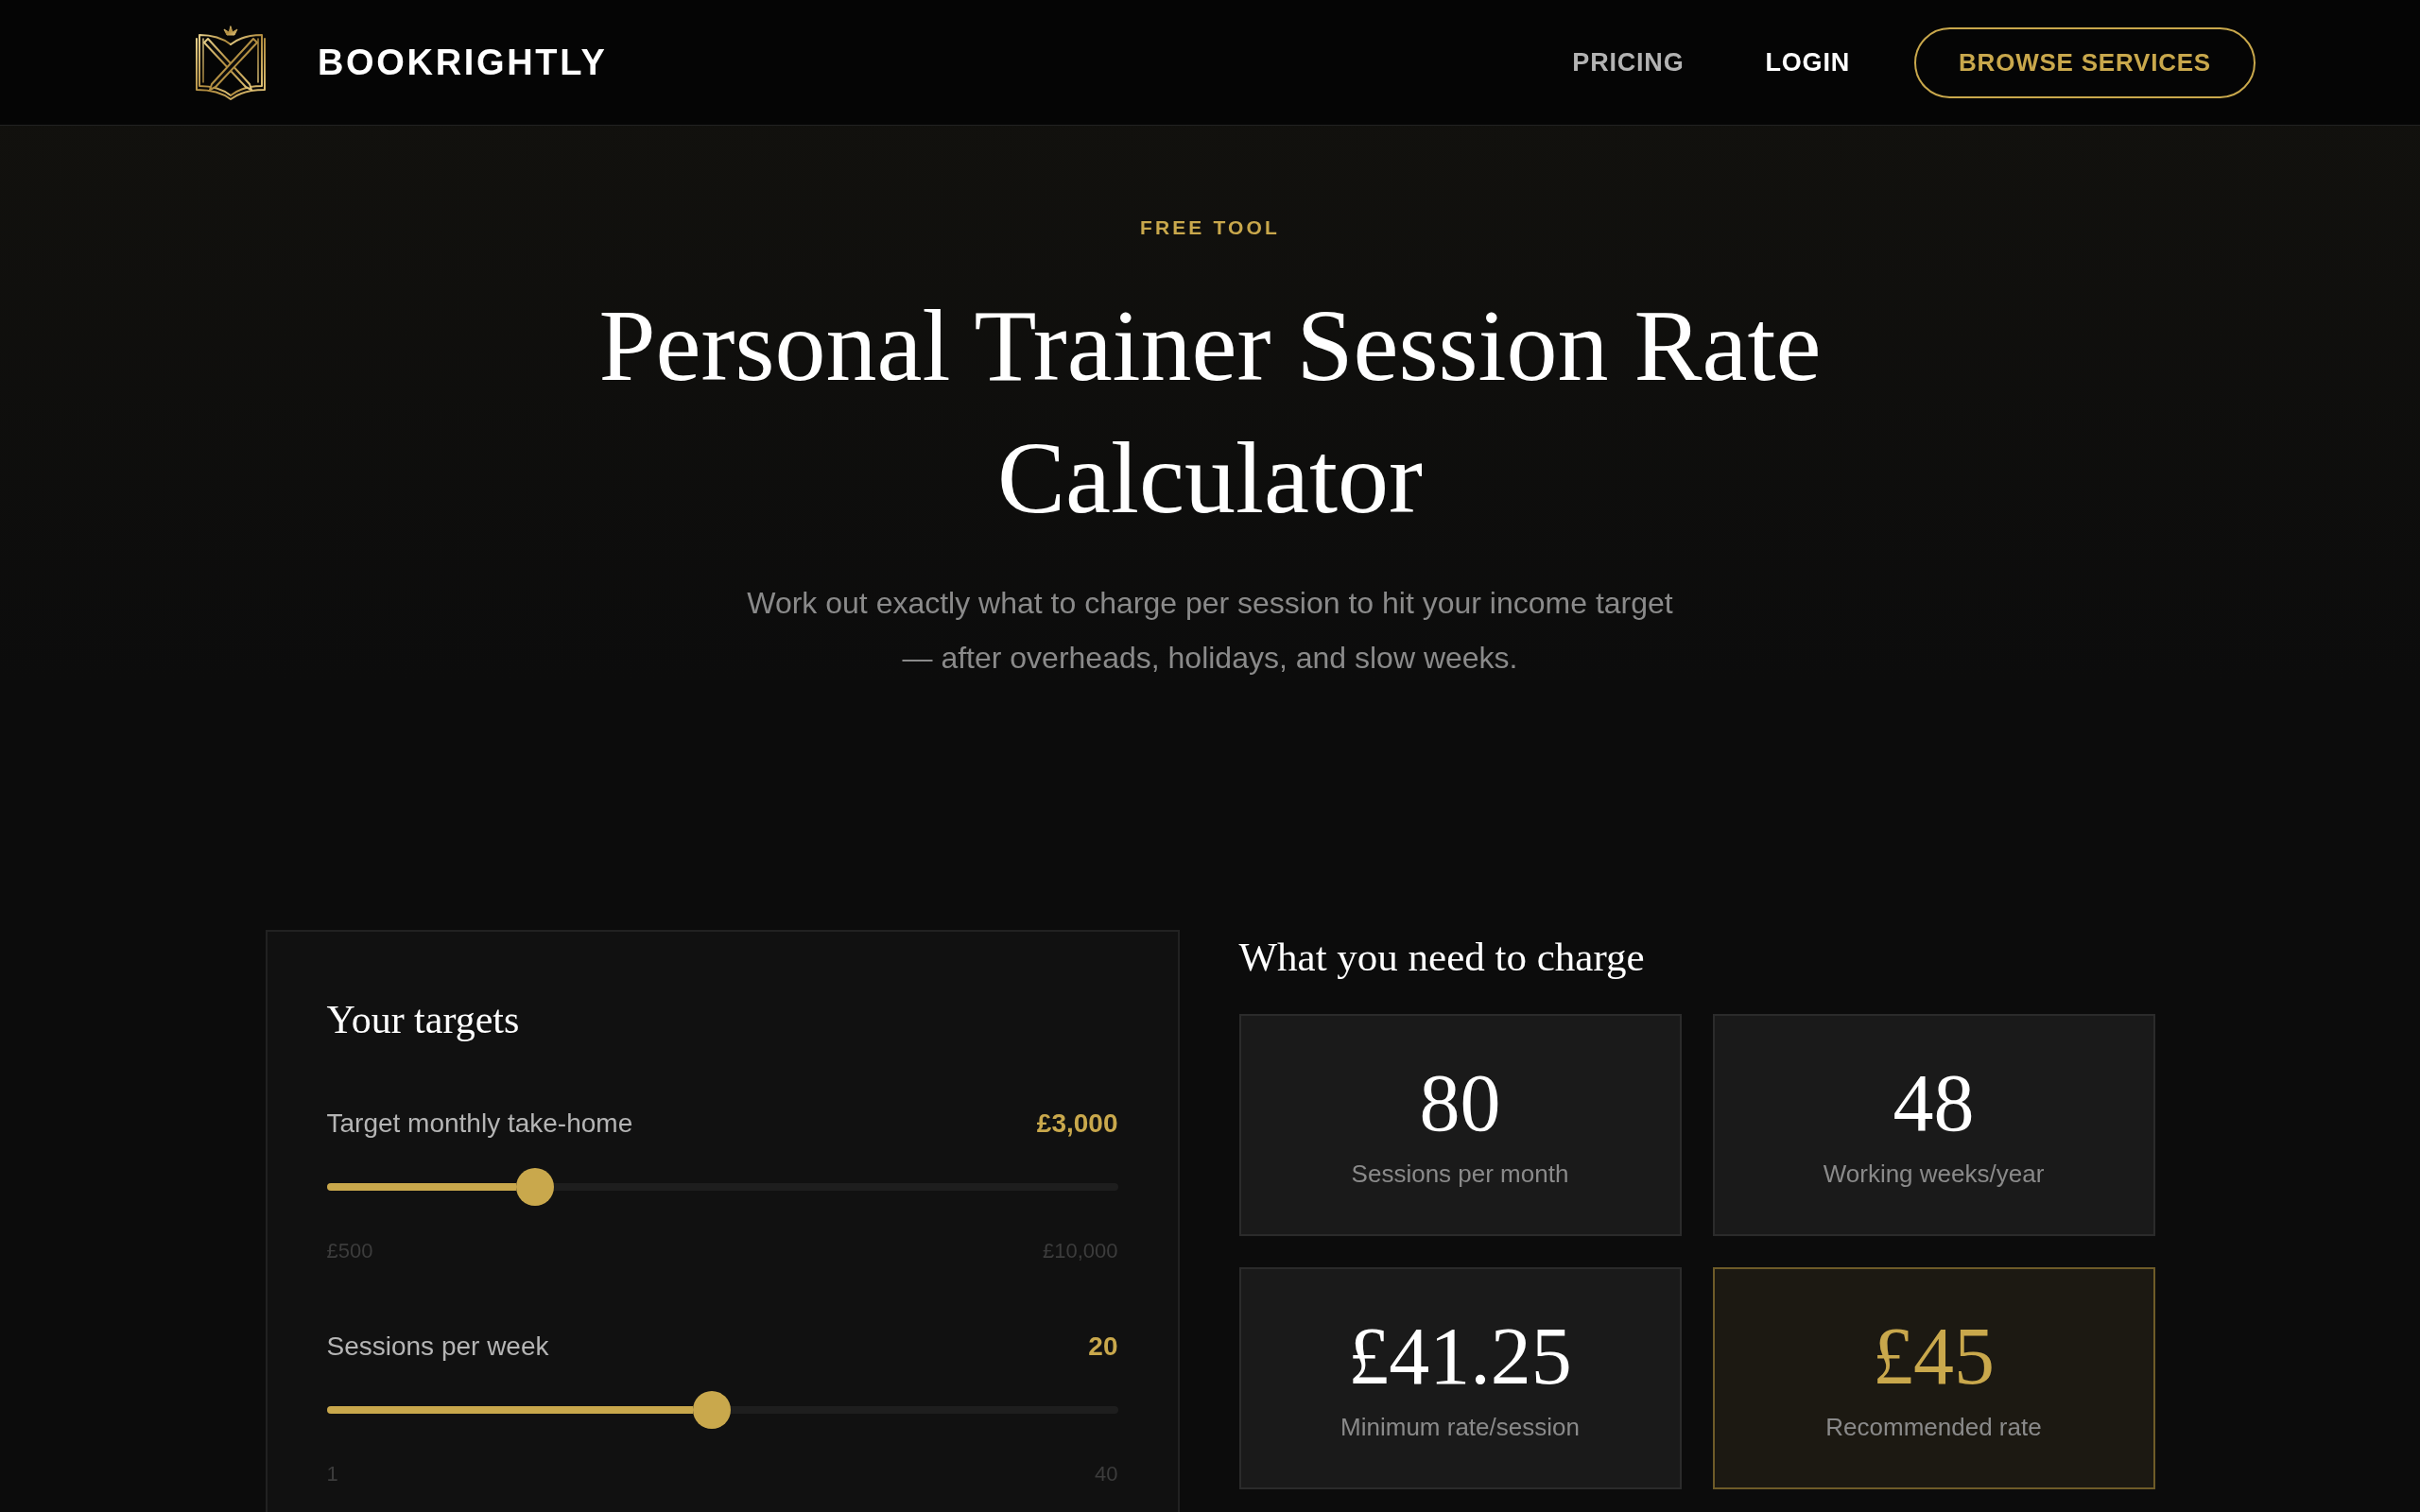  What do you see at coordinates (1629, 62) in the screenshot?
I see `nav-link: PRICING` at bounding box center [1629, 62].